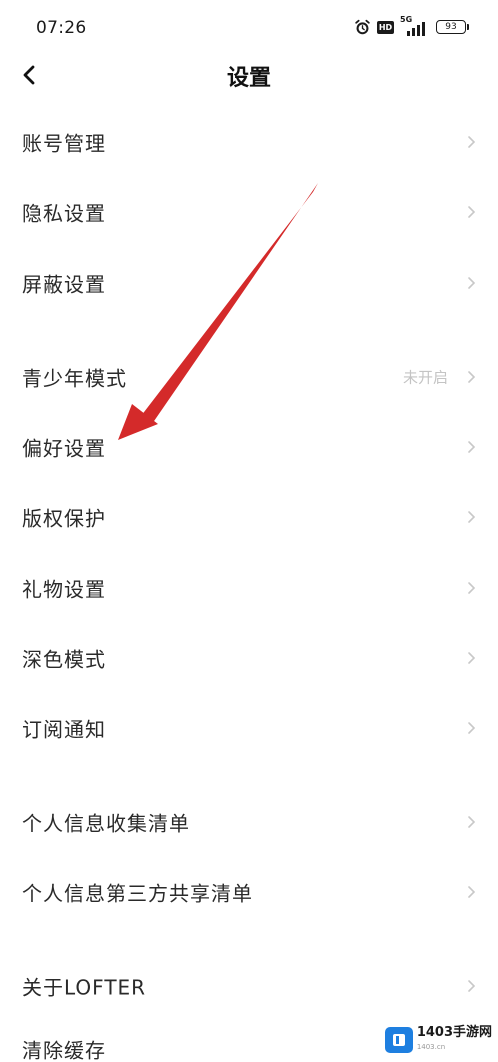 This screenshot has height=1062, width=498. I want to click on battery-icon: 93, so click(452, 27).